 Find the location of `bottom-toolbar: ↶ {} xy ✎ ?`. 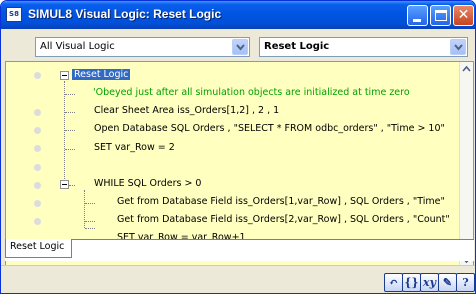

bottom-toolbar: ↶ {} xy ✎ ? is located at coordinates (238, 279).